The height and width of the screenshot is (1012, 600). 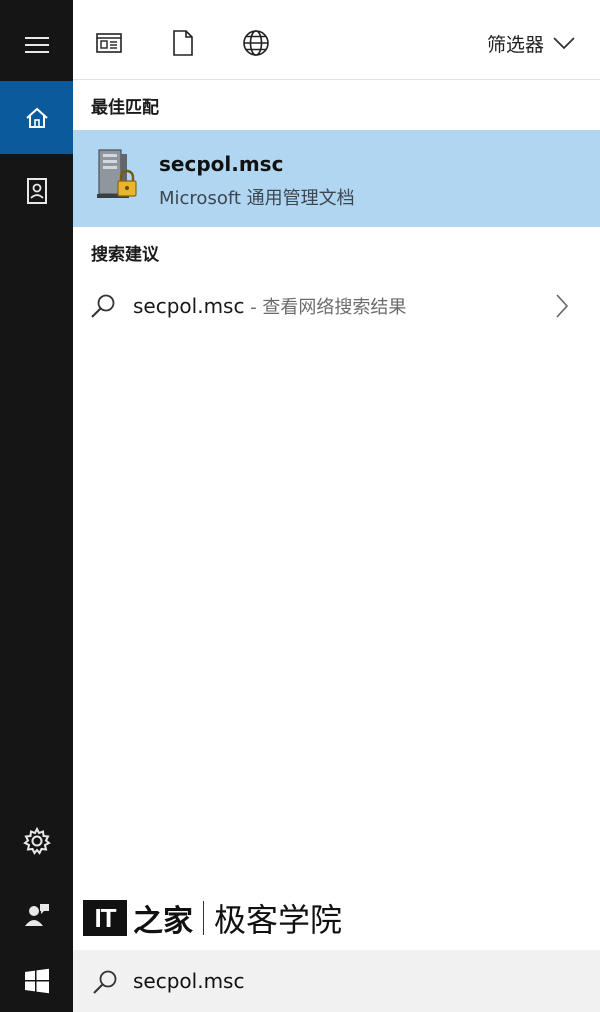 I want to click on web-globe-icon, so click(x=256, y=43).